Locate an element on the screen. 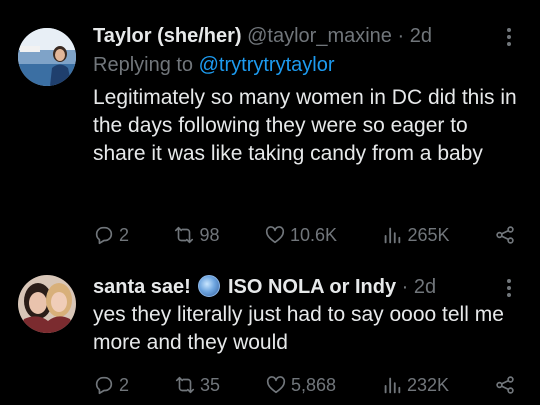 Image resolution: width=540 pixels, height=405 pixels. replying-to: Replying to @trytrytrytaylor is located at coordinates (307, 65).